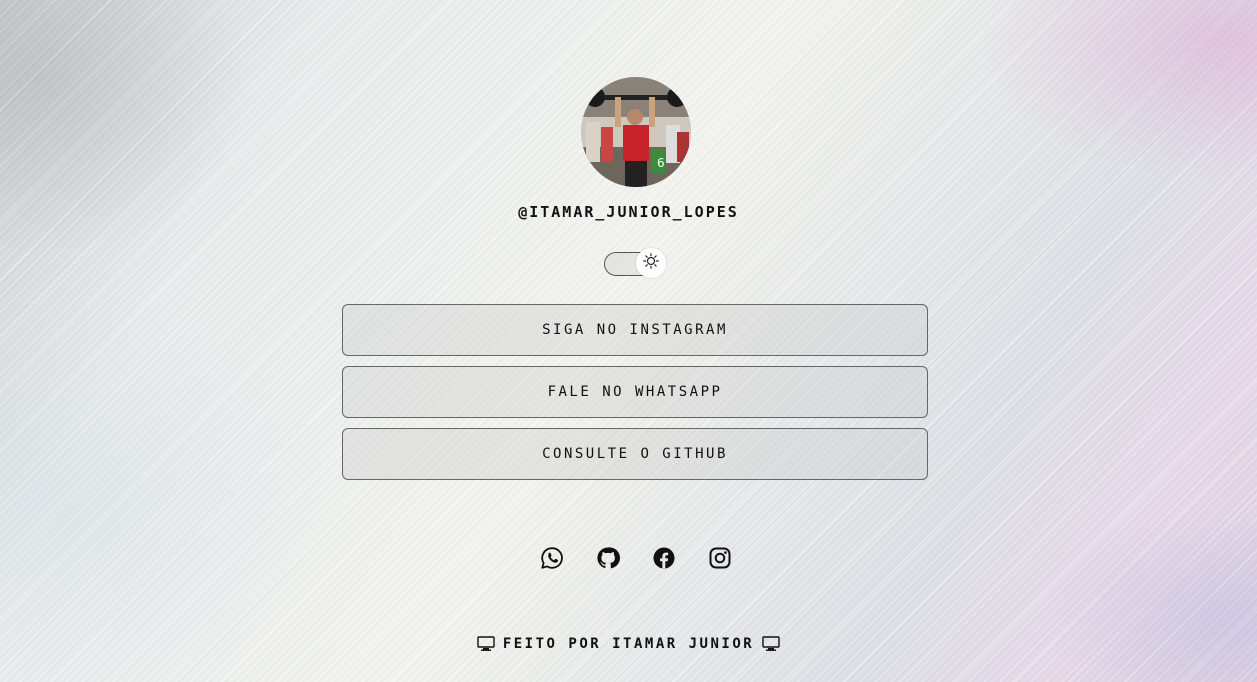  Describe the element at coordinates (635, 392) in the screenshot. I see `whatsapp-link-button: FALE NO WHATSAPP` at that location.